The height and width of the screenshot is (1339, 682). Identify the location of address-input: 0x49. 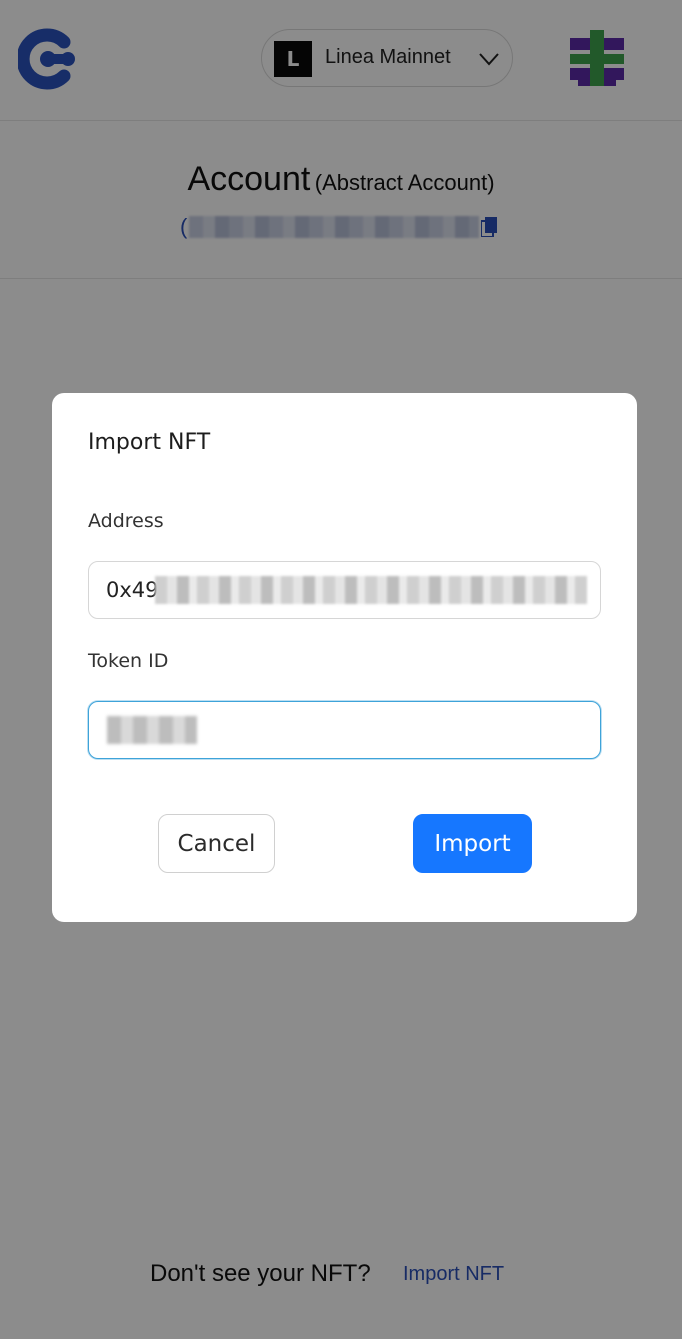
(344, 590).